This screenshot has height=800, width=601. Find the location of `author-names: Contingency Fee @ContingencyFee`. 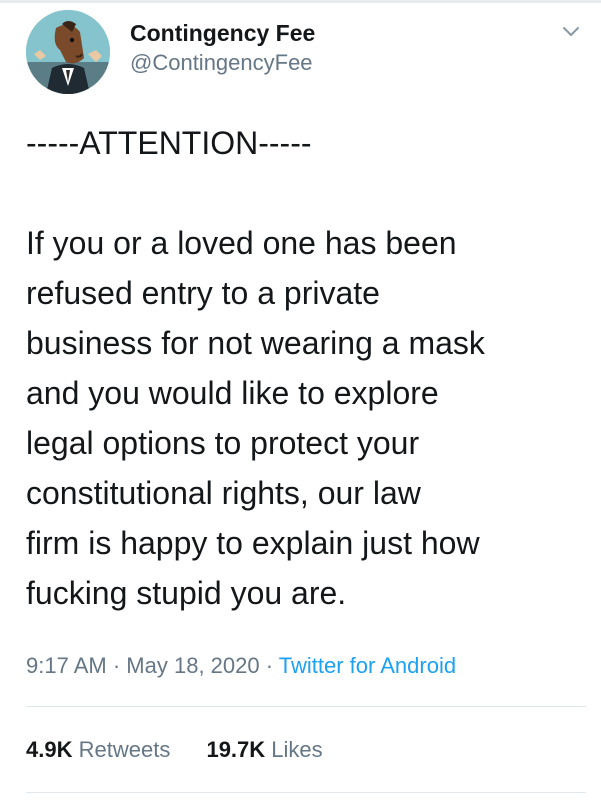

author-names: Contingency Fee @ContingencyFee is located at coordinates (222, 48).